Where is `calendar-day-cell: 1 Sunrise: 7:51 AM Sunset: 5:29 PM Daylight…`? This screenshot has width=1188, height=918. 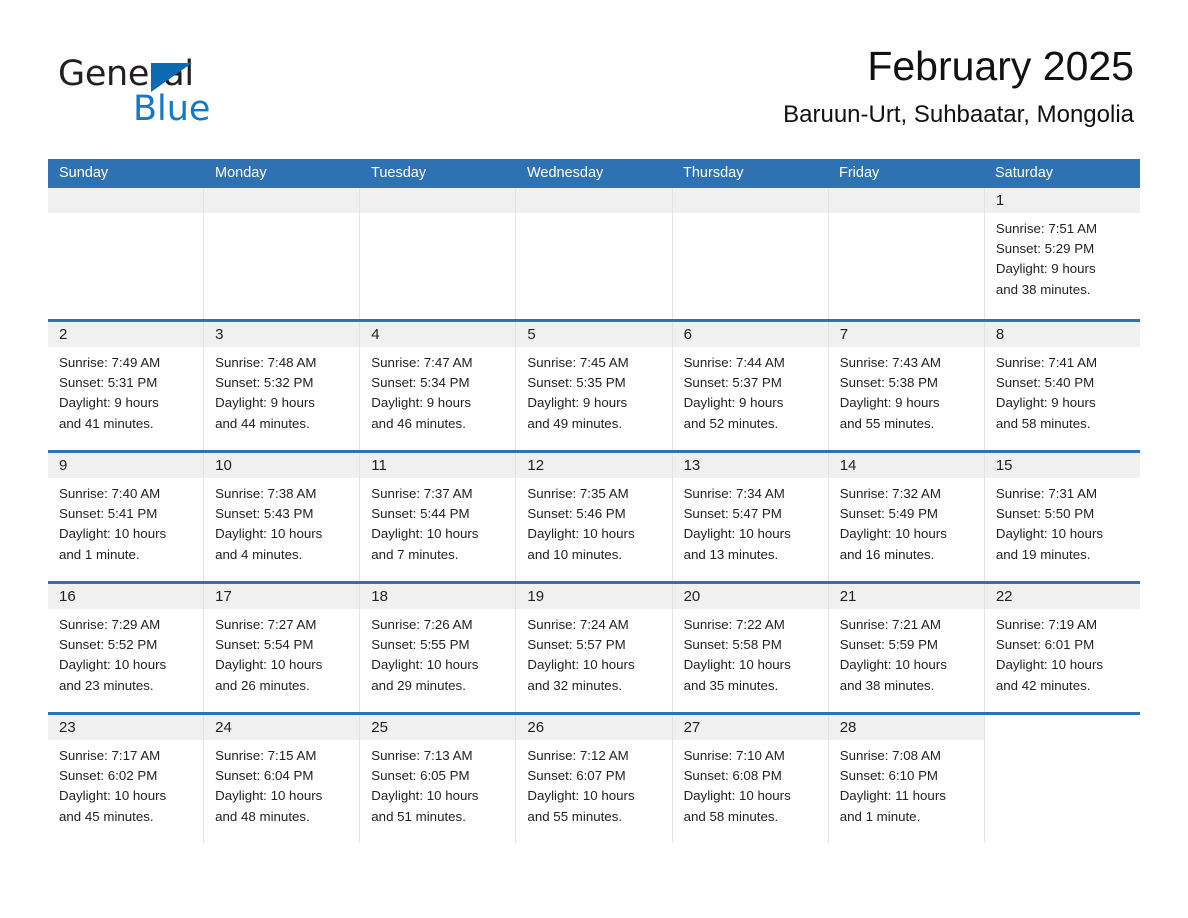 calendar-day-cell: 1 Sunrise: 7:51 AM Sunset: 5:29 PM Daylight… is located at coordinates (1062, 253).